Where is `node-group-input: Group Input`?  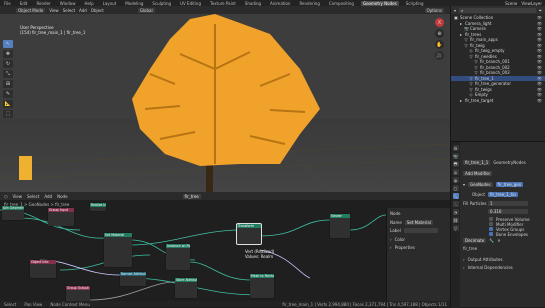
node-group-input: Group Input is located at coordinates (61, 217).